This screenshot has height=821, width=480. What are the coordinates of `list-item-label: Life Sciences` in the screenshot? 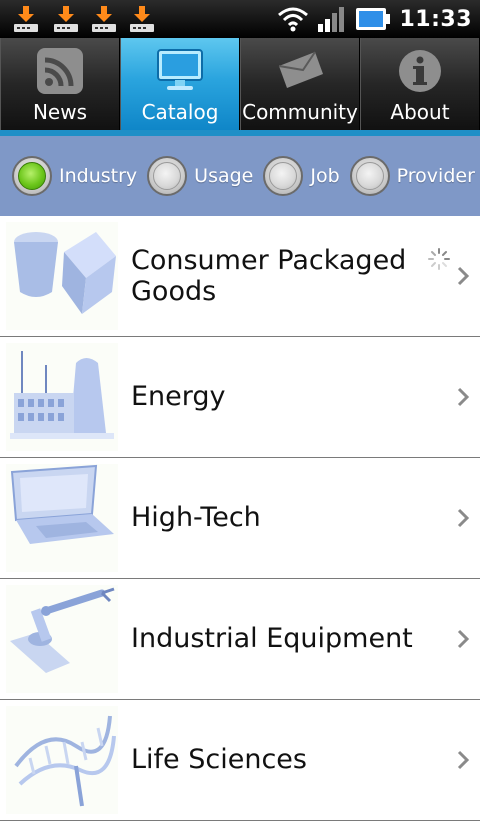 It's located at (219, 760).